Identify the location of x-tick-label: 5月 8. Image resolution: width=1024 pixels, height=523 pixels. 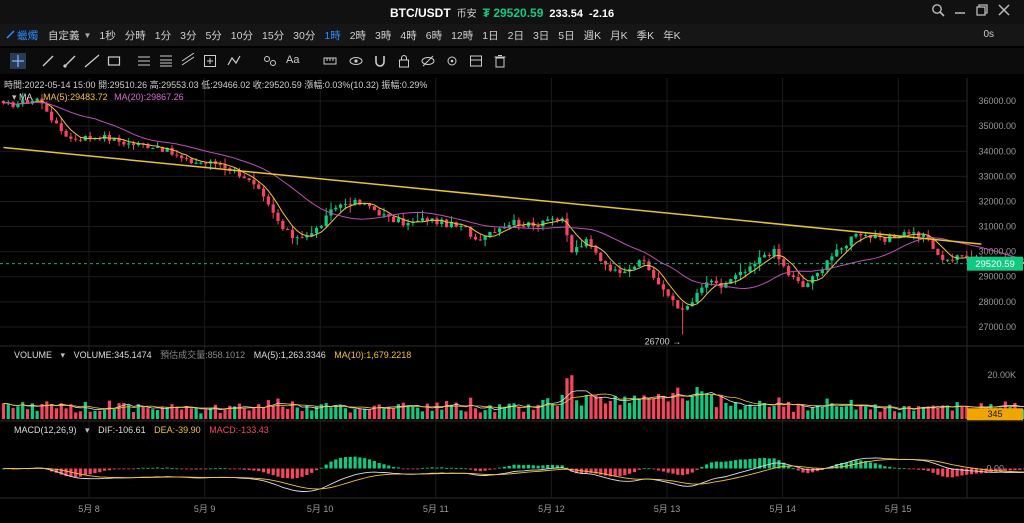
(89, 509).